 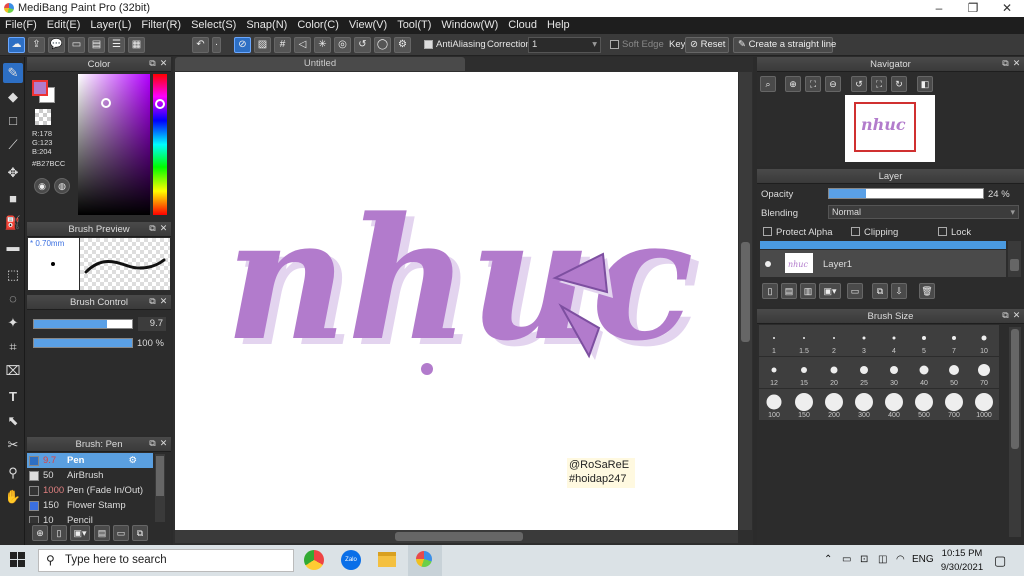 I want to click on select-rect-icon: ⬚, so click(x=13, y=275).